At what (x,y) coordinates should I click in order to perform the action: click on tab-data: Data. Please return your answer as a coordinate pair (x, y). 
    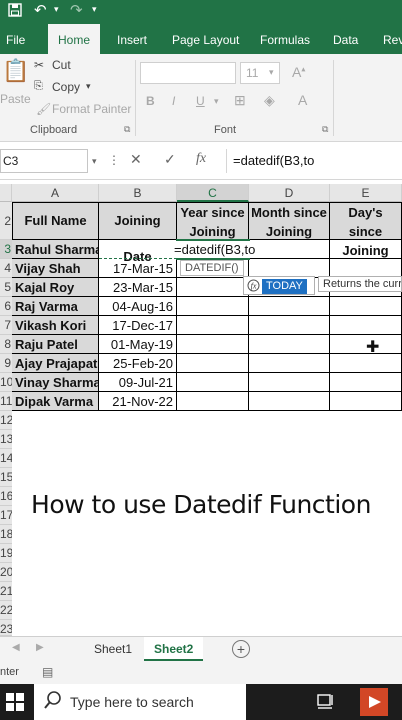
    Looking at the image, I should click on (345, 39).